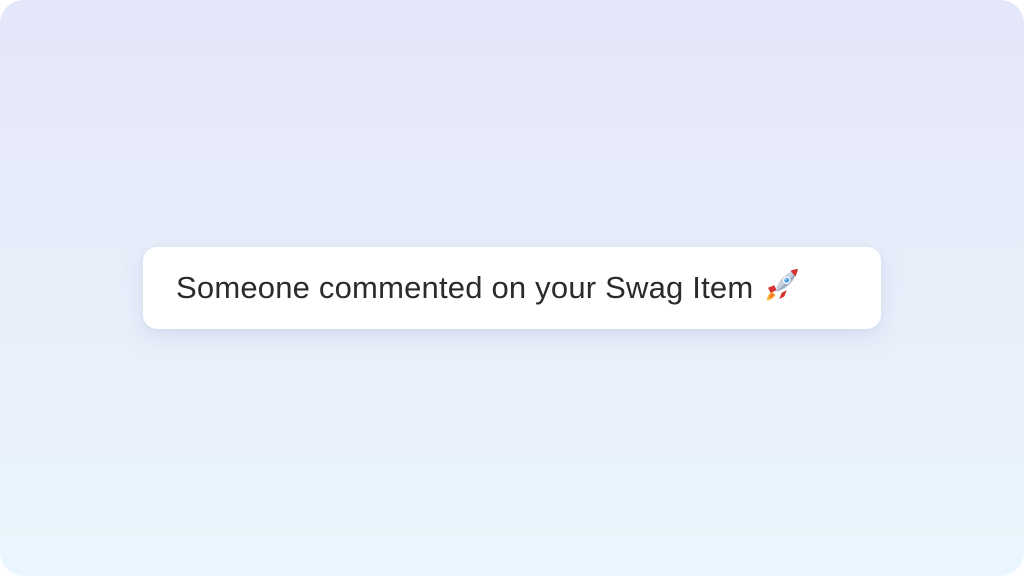 This screenshot has width=1024, height=576. What do you see at coordinates (783, 284) in the screenshot?
I see `rocket-icon` at bounding box center [783, 284].